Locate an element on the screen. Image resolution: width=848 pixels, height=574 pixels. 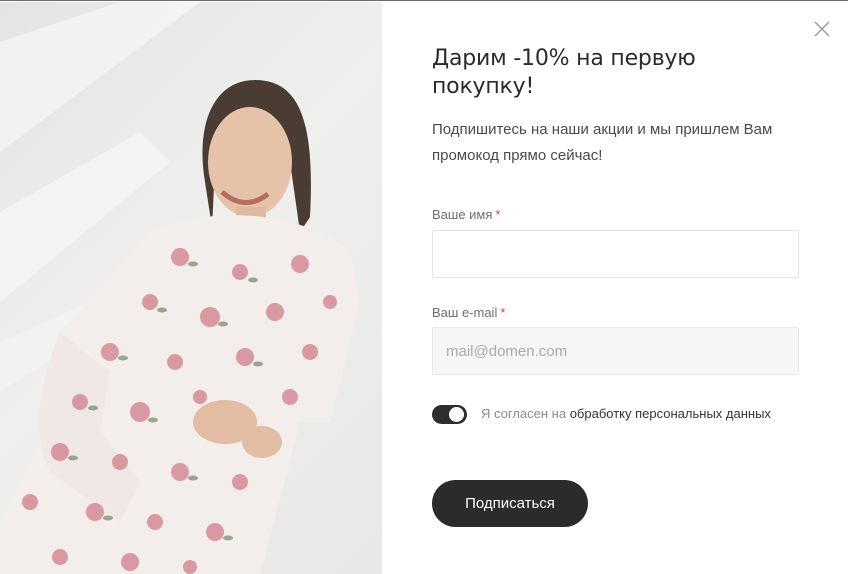
popup-title: Дарим -10% на первую покупку! is located at coordinates (564, 72).